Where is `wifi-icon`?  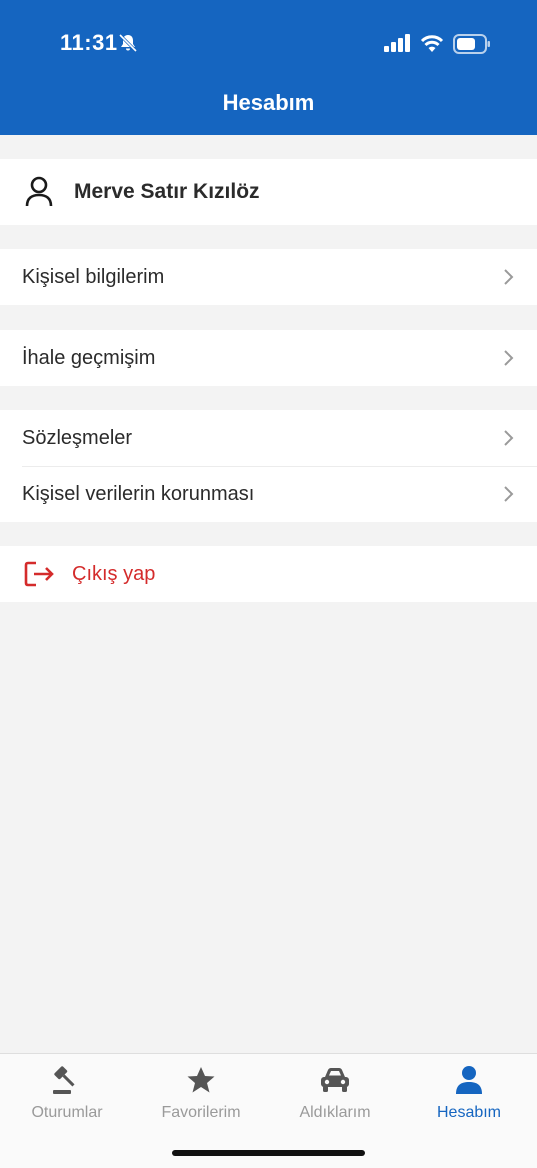 wifi-icon is located at coordinates (432, 43).